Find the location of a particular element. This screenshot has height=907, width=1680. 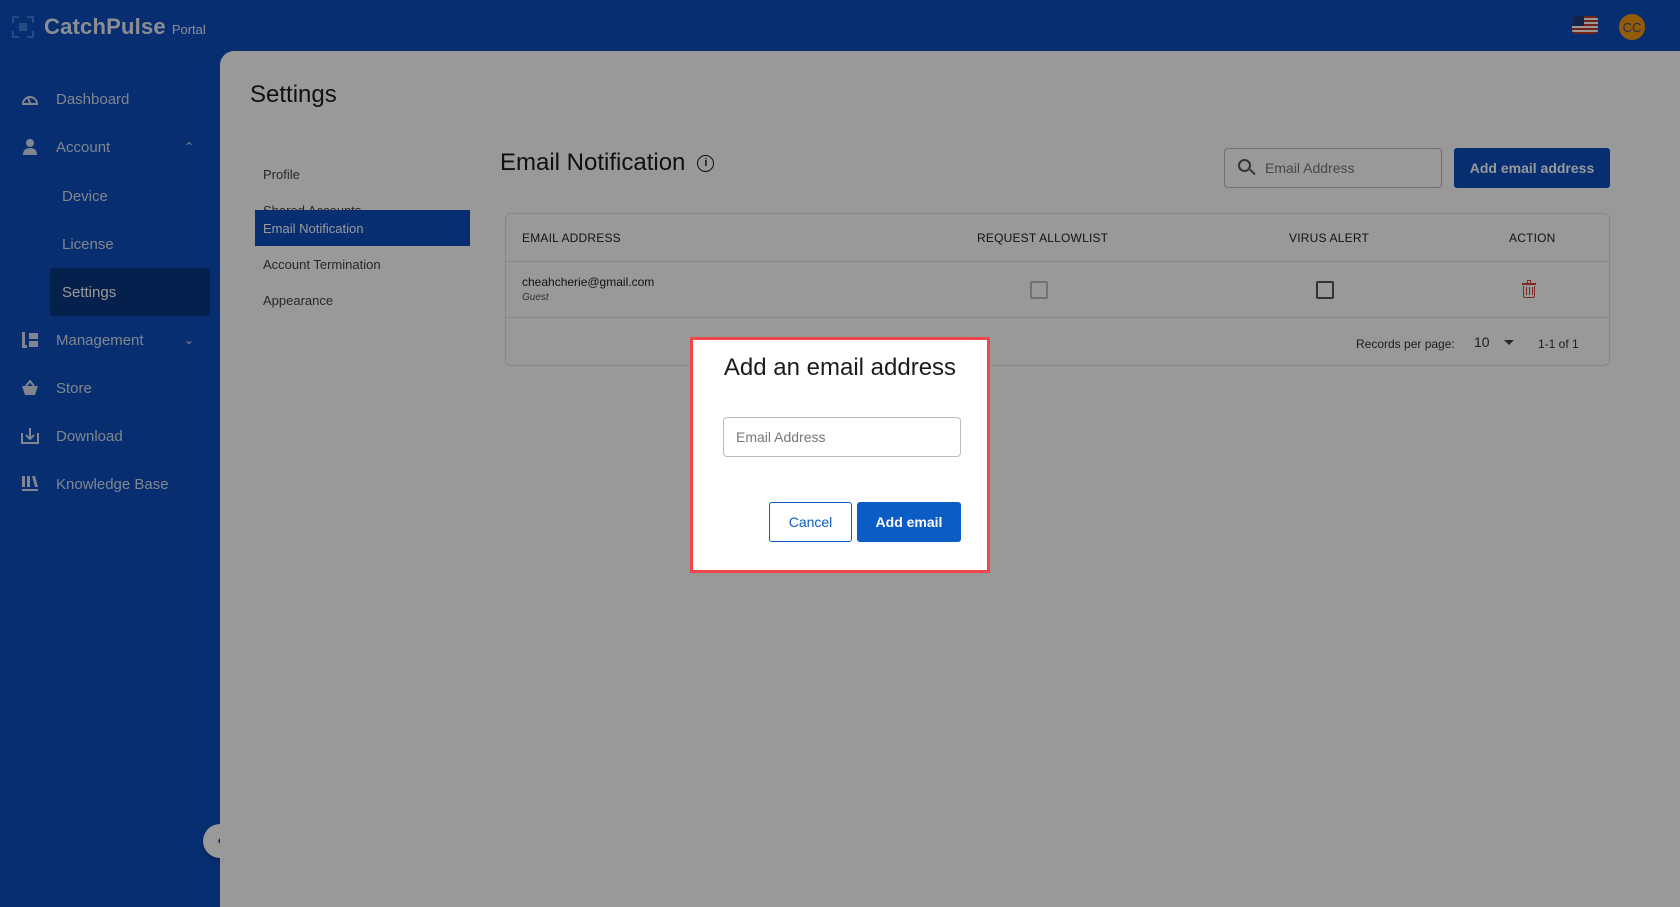

dialog-title: Add an email address is located at coordinates (840, 367).